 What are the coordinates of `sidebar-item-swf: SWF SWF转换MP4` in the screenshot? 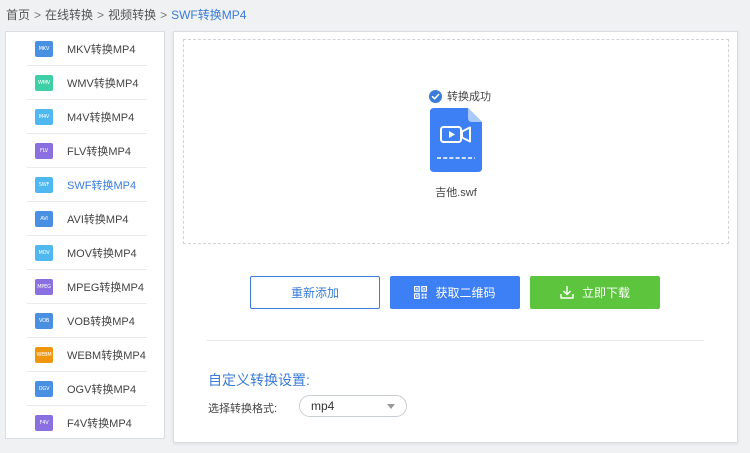 It's located at (87, 185).